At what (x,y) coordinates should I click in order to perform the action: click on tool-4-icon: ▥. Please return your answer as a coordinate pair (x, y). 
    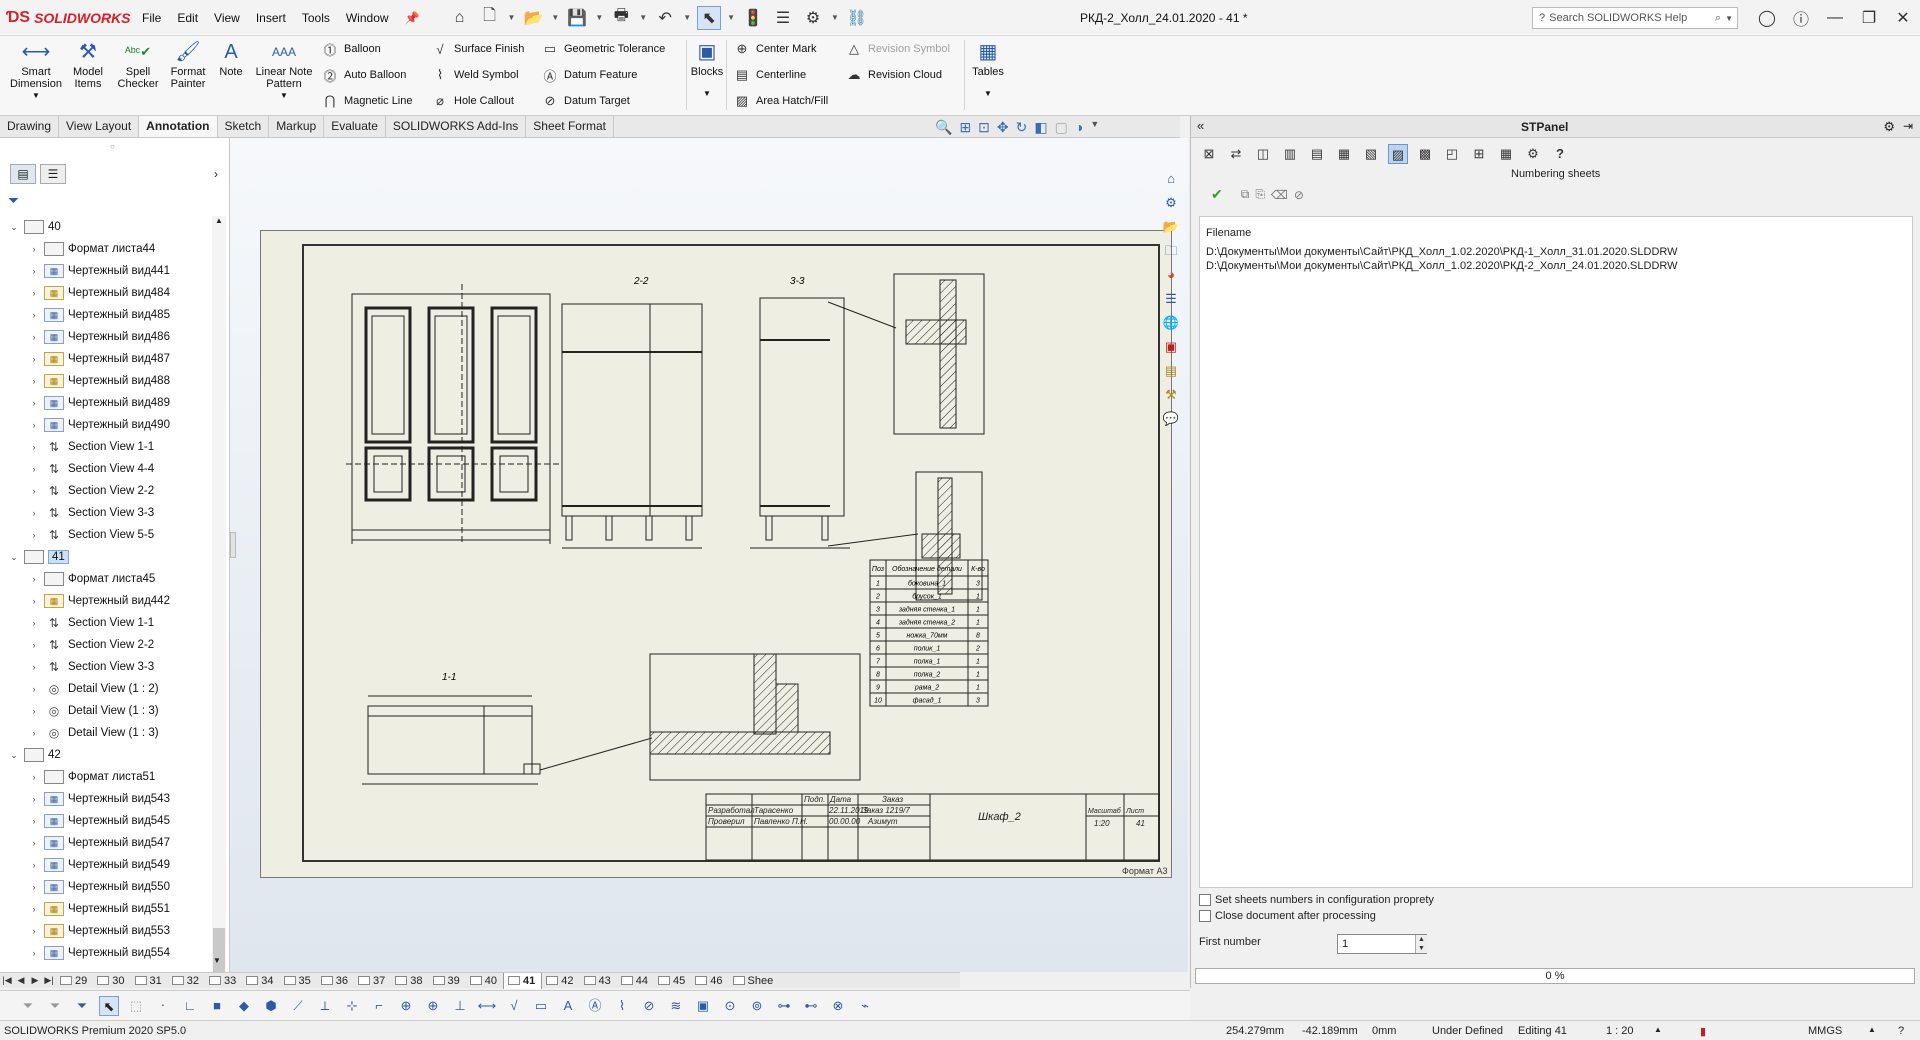
    Looking at the image, I should click on (1290, 154).